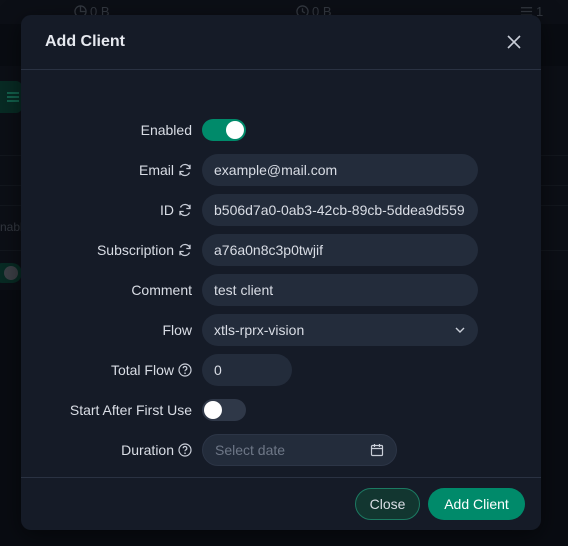 This screenshot has width=568, height=546. I want to click on comment-row: Comment test client, so click(281, 290).